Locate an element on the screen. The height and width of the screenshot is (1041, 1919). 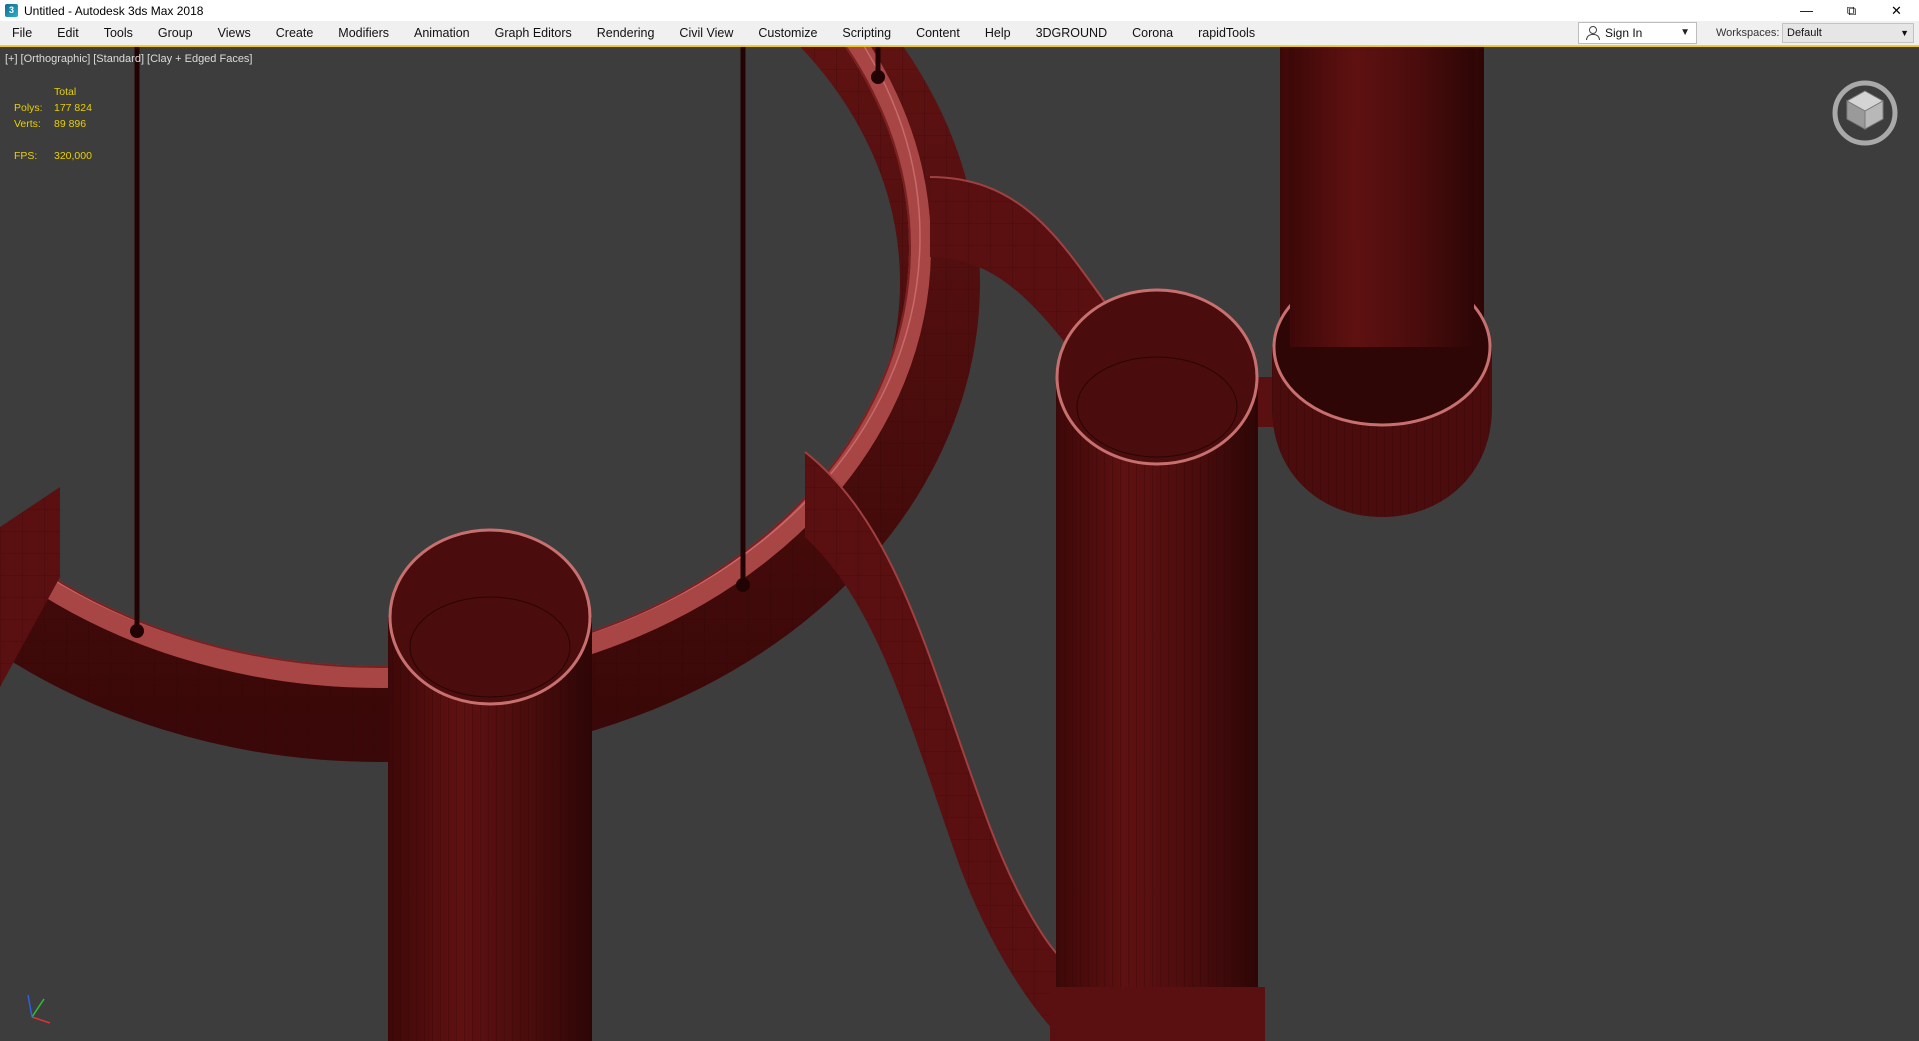
window-controls: — ⧉ ✕ is located at coordinates (1851, 10).